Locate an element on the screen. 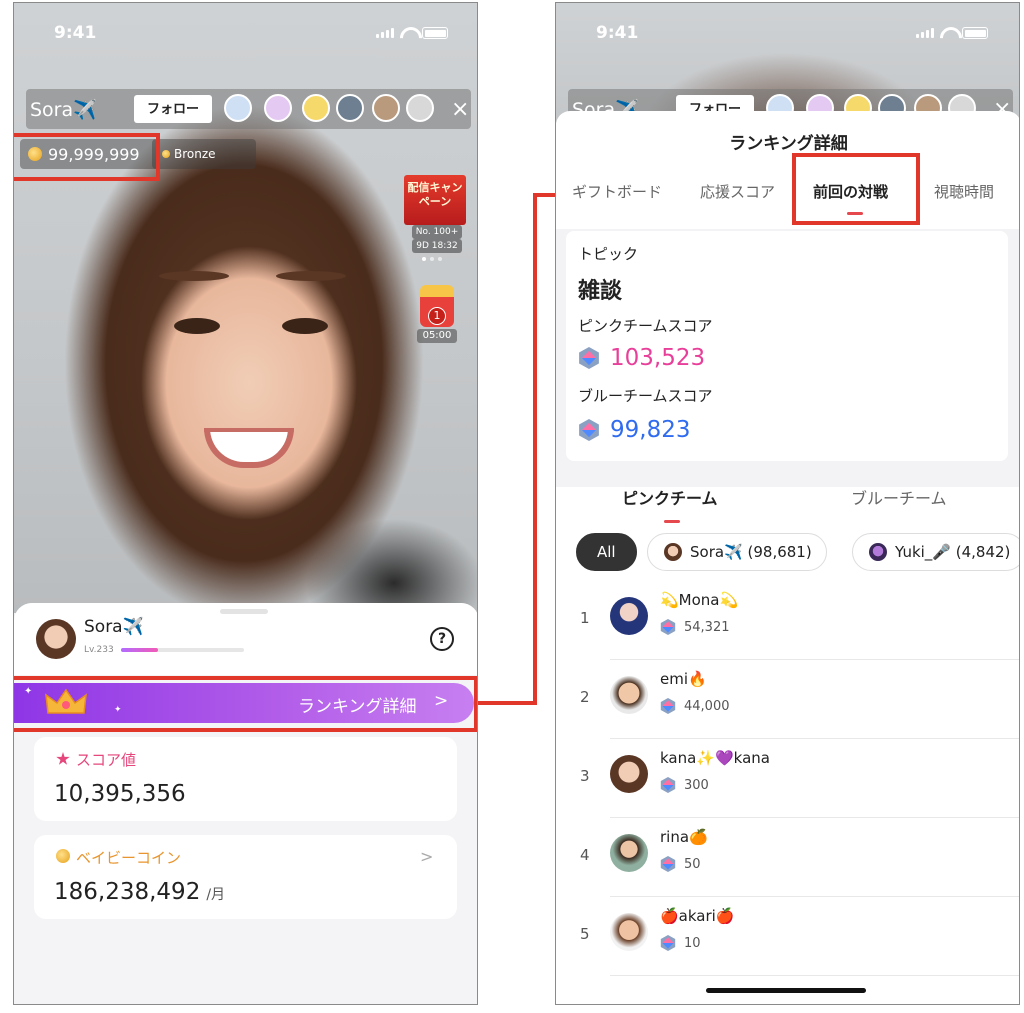  host-level: Lv.233 is located at coordinates (99, 650).